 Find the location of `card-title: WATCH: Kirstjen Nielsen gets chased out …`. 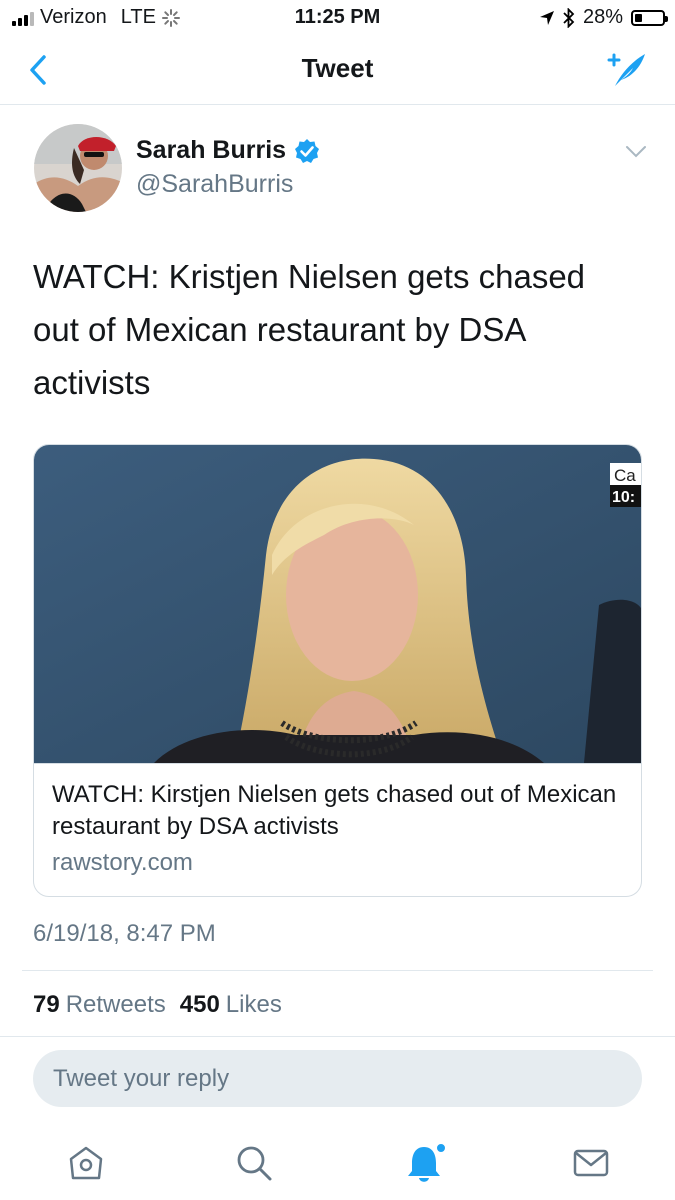

card-title: WATCH: Kirstjen Nielsen gets chased out … is located at coordinates (337, 811).